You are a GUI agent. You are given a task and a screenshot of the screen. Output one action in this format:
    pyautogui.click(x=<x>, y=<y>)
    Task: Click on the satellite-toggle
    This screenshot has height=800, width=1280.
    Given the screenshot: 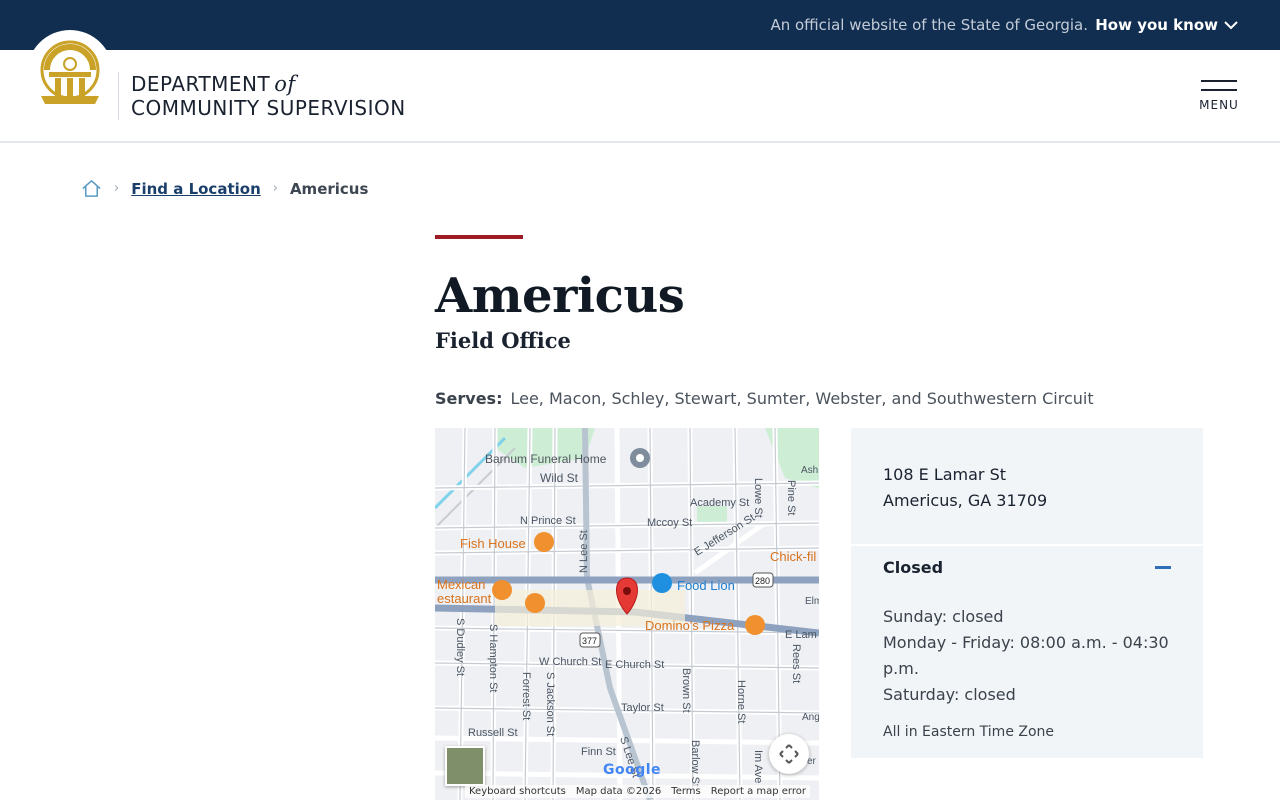 What is the action you would take?
    pyautogui.click(x=465, y=766)
    